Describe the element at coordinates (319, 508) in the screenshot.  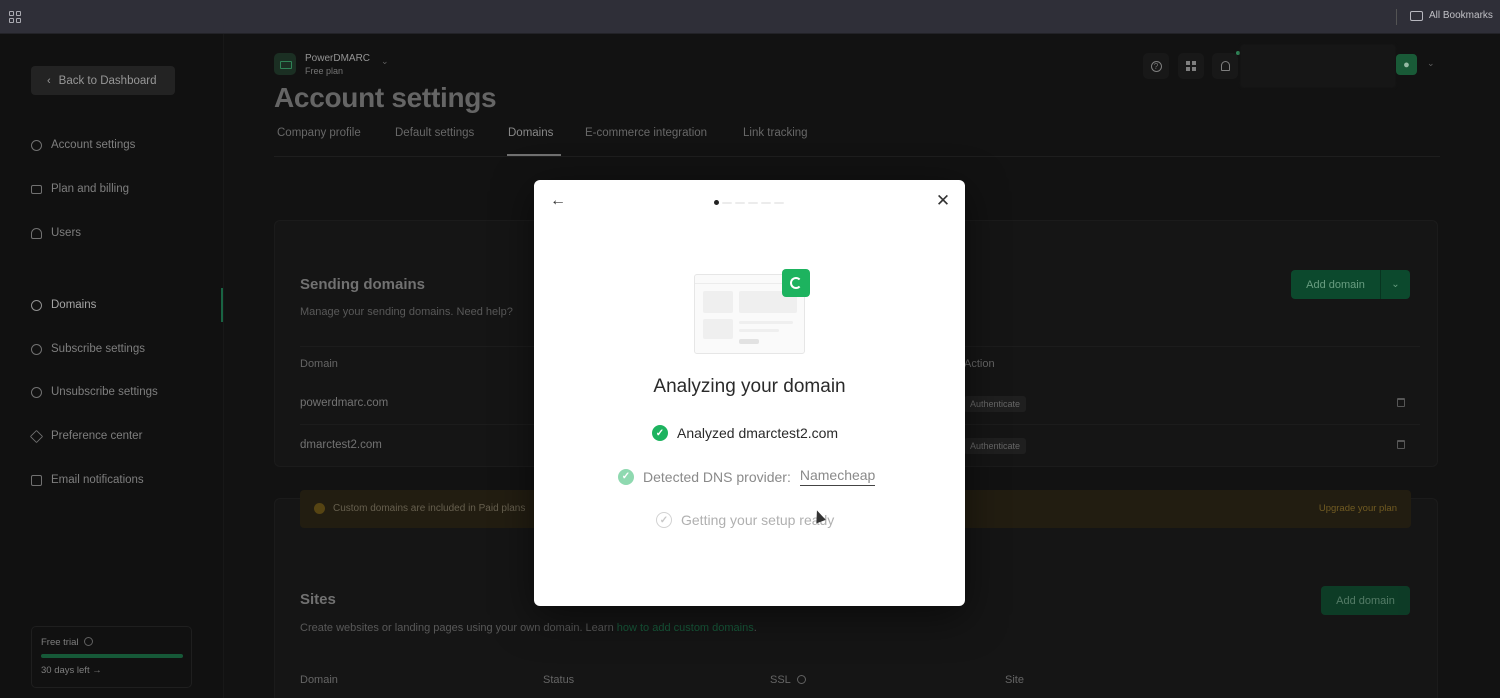
I see `warning-icon` at that location.